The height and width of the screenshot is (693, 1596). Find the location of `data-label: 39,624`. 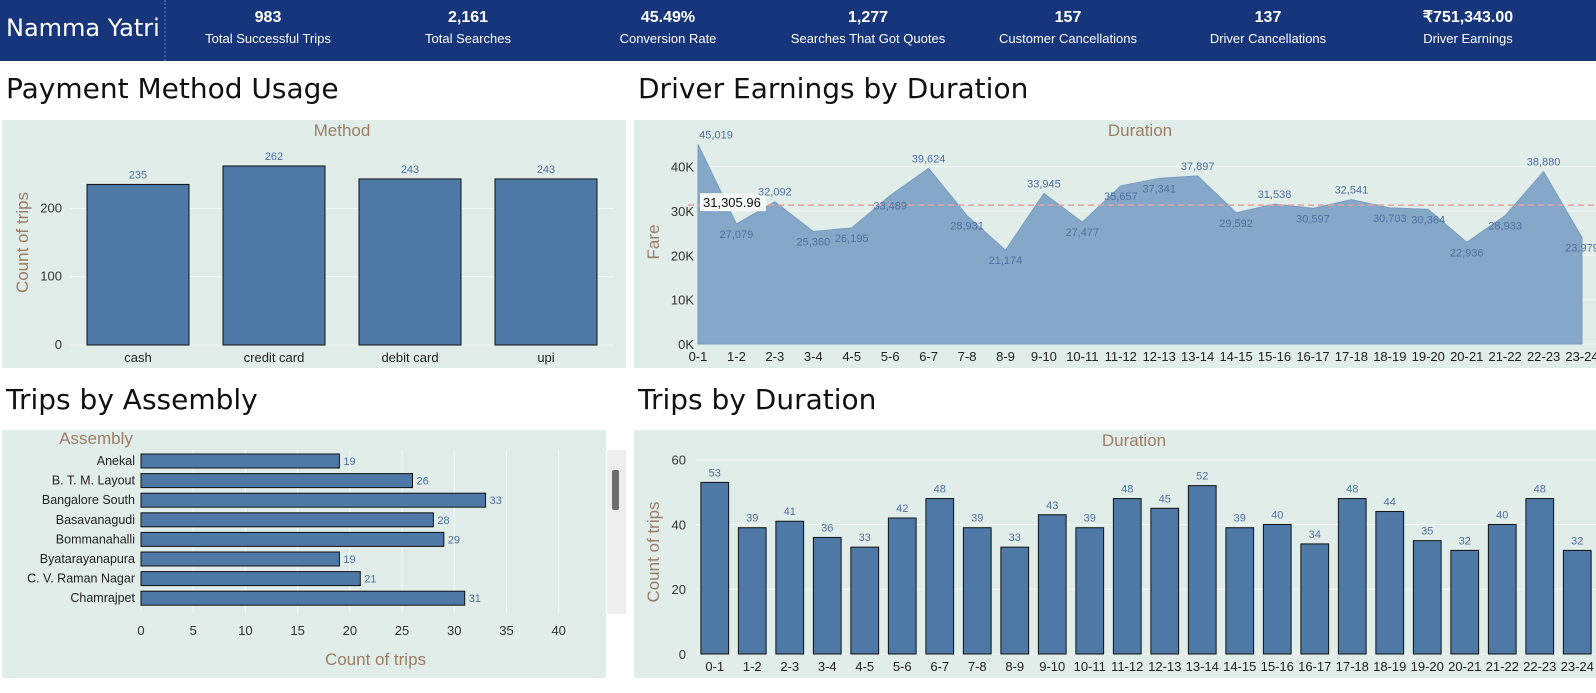

data-label: 39,624 is located at coordinates (929, 159).